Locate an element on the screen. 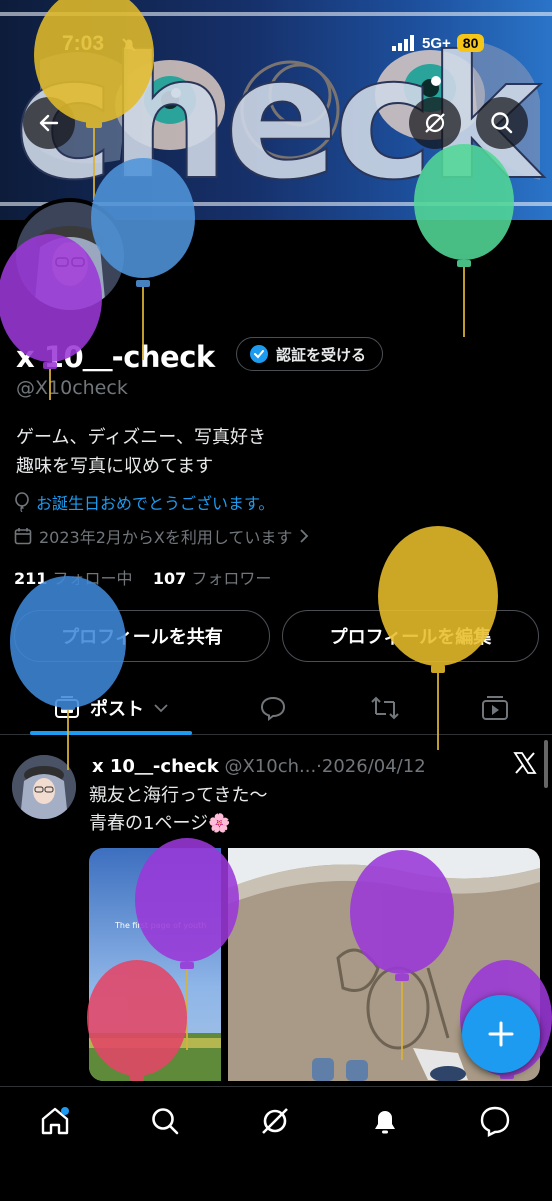  joined-row: 2023年2月からXを利用しています is located at coordinates (161, 536).